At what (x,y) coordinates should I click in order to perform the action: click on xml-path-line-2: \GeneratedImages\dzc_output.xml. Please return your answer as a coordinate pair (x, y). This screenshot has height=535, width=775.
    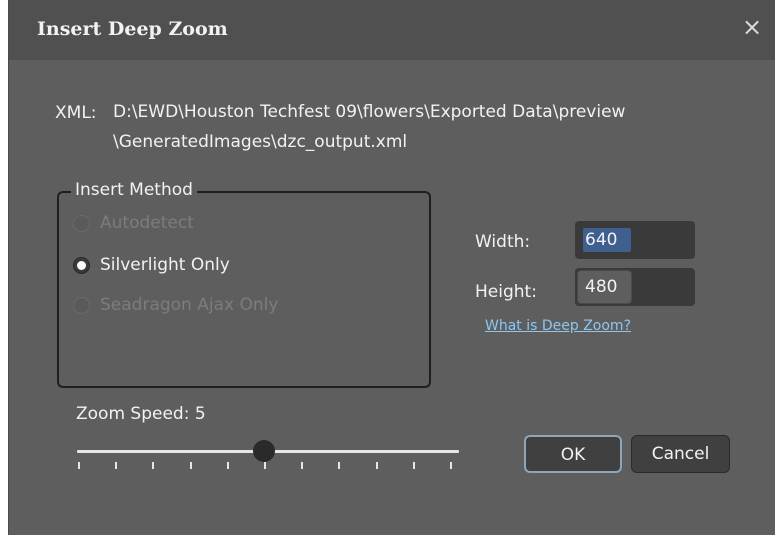
    Looking at the image, I should click on (260, 142).